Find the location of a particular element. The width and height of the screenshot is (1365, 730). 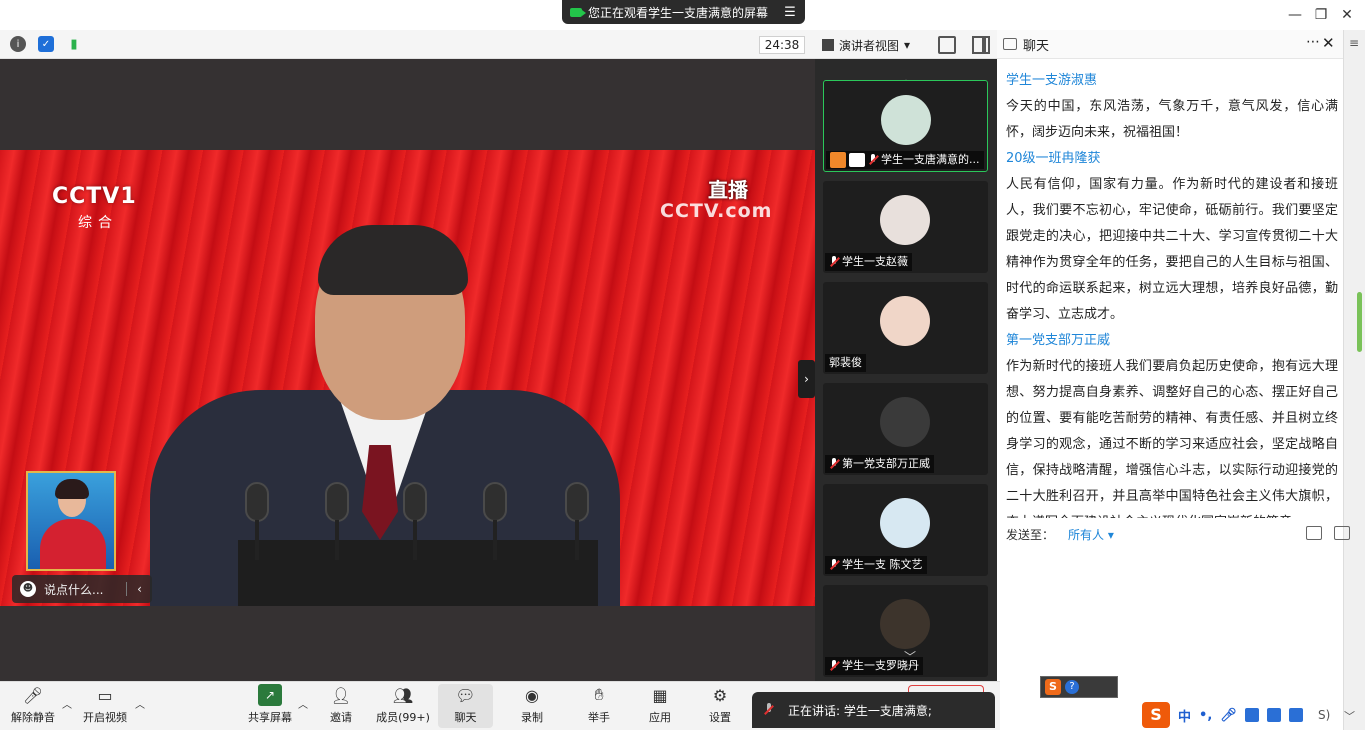

send-to-selector: 发送至： 所有人 ▾ is located at coordinates (1060, 534).